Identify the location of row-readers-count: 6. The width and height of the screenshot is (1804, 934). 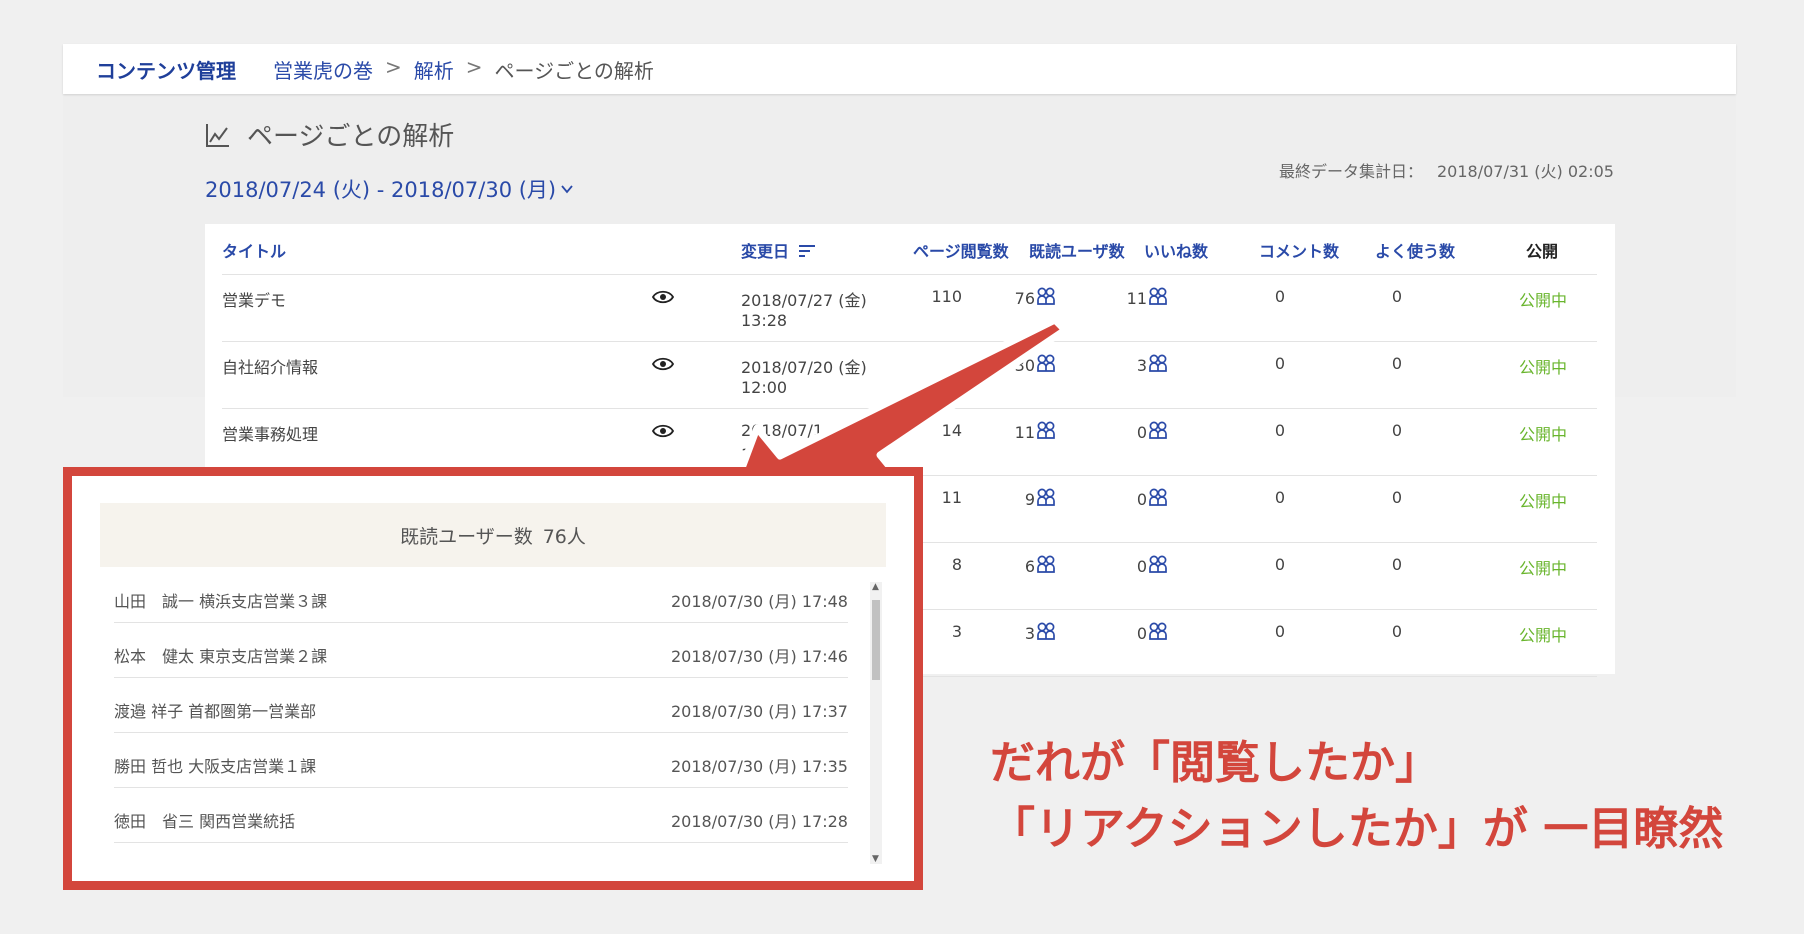
(1029, 566).